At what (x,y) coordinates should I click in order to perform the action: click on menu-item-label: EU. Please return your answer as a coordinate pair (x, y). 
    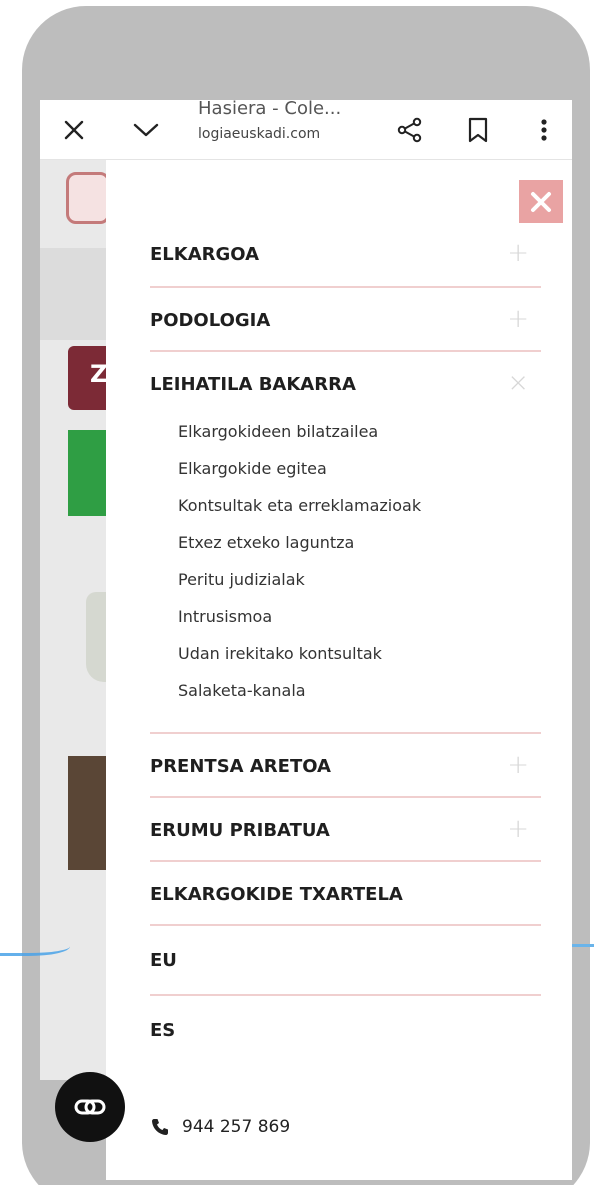
    Looking at the image, I should click on (163, 960).